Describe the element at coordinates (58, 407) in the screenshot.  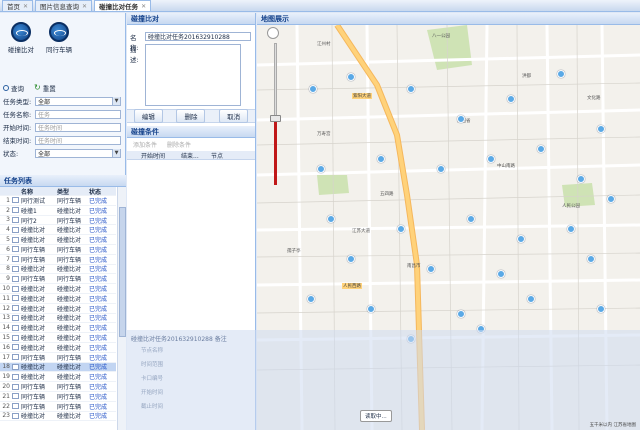
I see `table-row: 22 同行车辆 同行车辆 已完成` at that location.